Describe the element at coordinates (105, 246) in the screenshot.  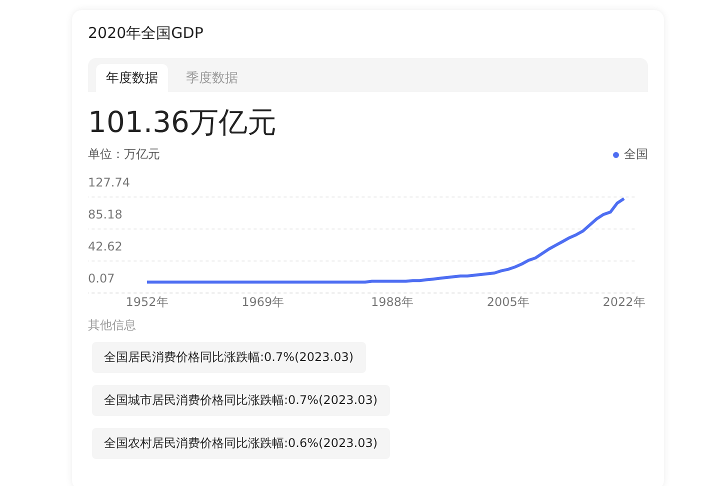
I see `y-tick-label: 42.62` at that location.